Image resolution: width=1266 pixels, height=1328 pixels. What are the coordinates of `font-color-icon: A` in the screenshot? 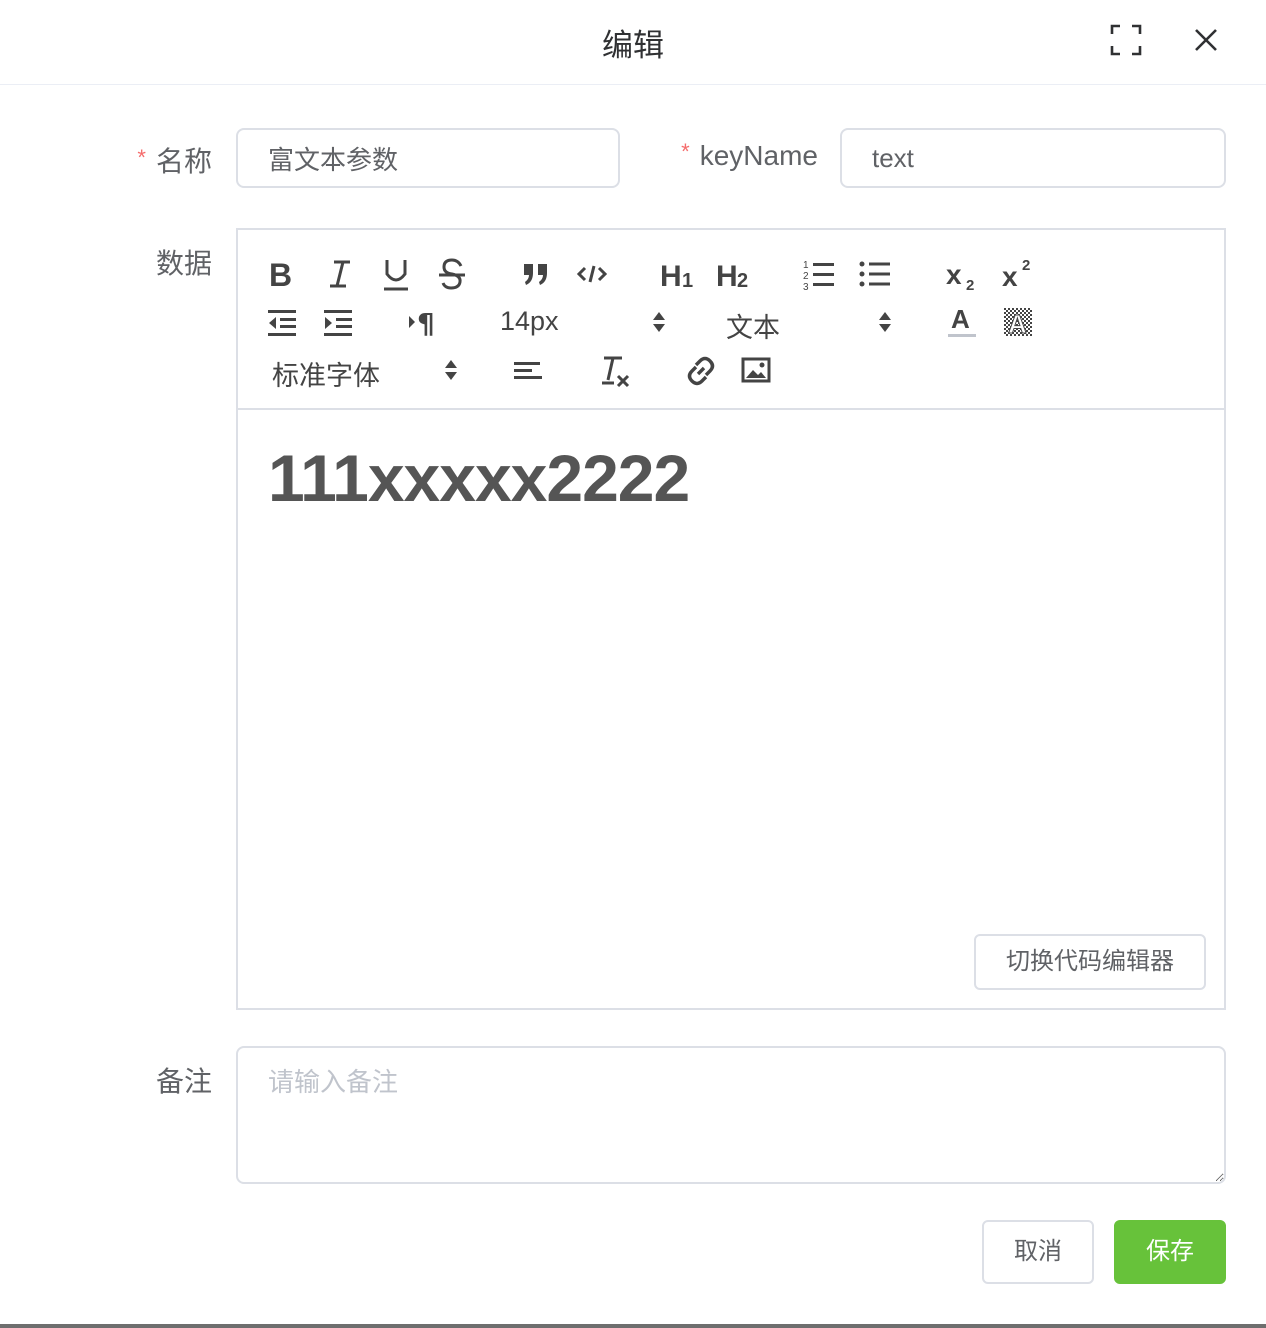 It's located at (962, 321).